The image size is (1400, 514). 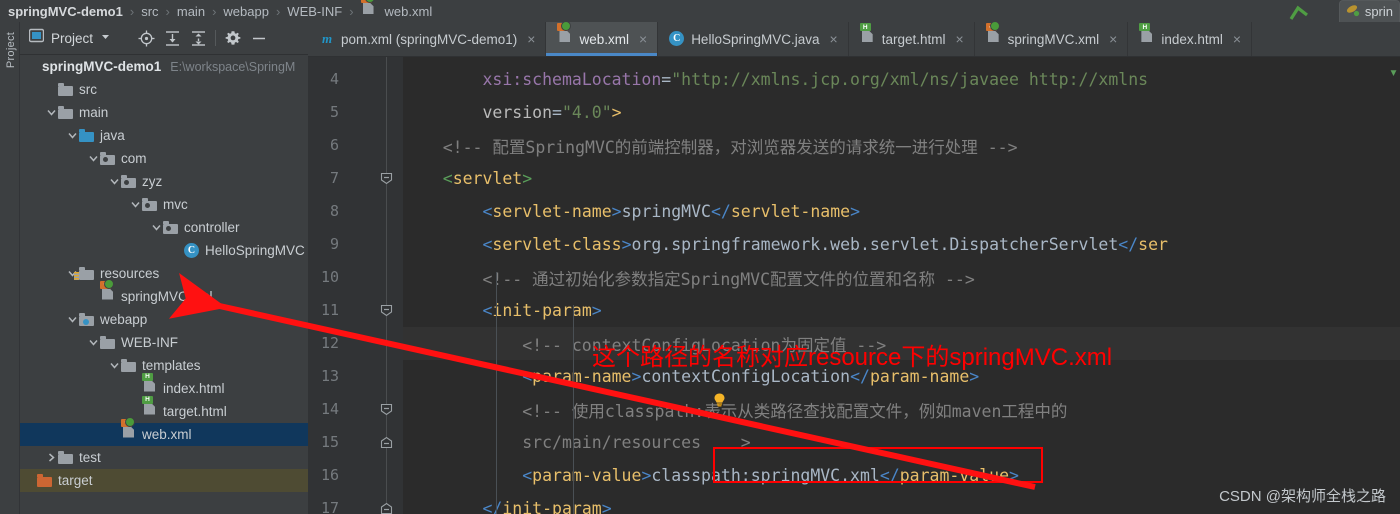 What do you see at coordinates (198, 38) in the screenshot?
I see `collapse-all-icon` at bounding box center [198, 38].